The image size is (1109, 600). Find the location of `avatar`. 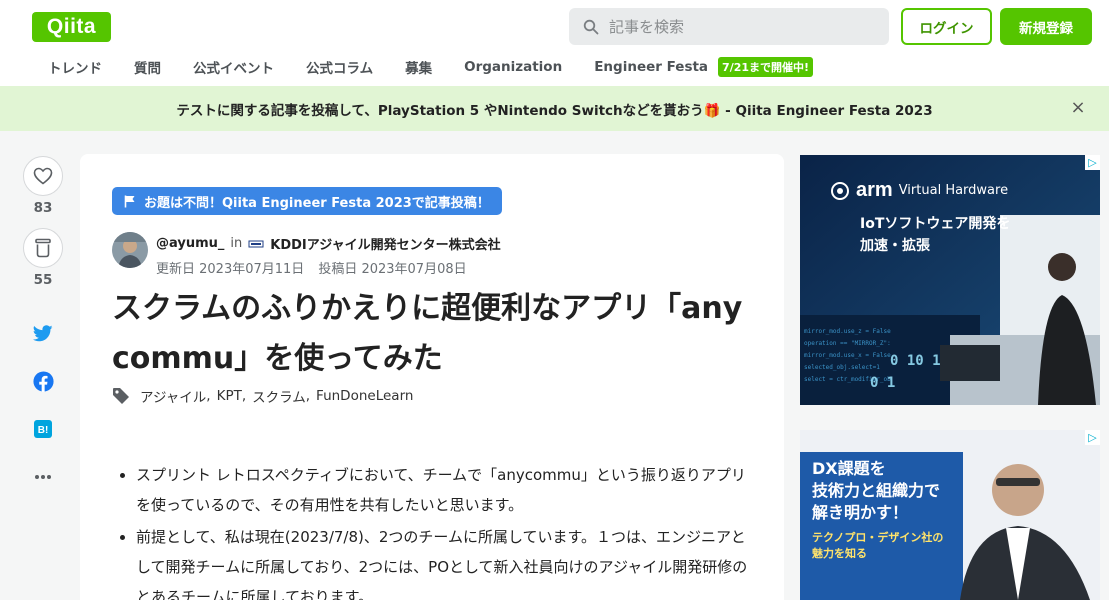

avatar is located at coordinates (130, 250).